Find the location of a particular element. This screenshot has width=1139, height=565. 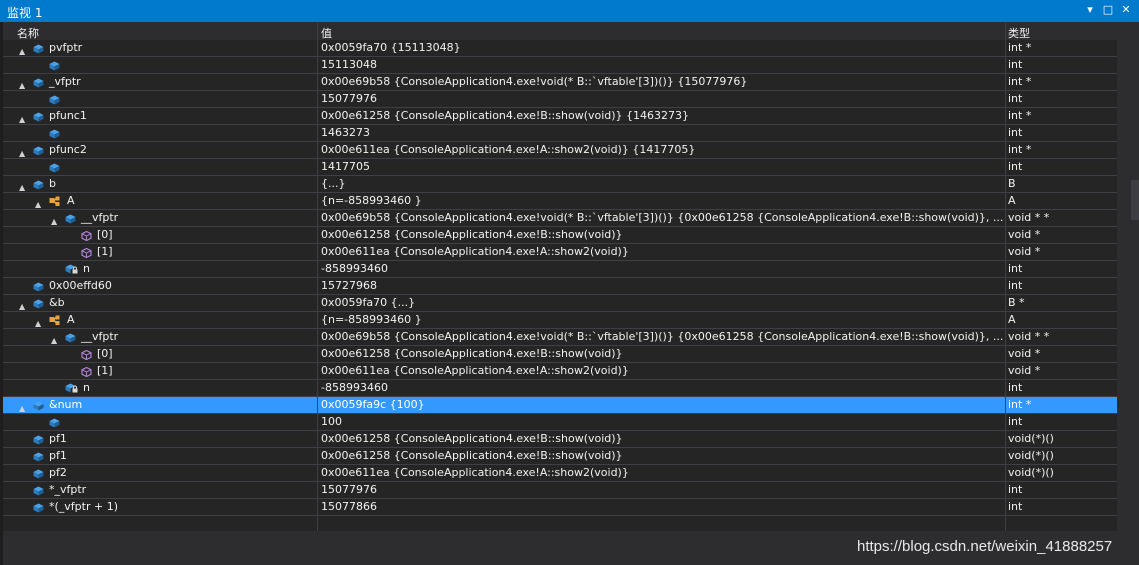

dropdown-icon: ▾ is located at coordinates (1090, 10).